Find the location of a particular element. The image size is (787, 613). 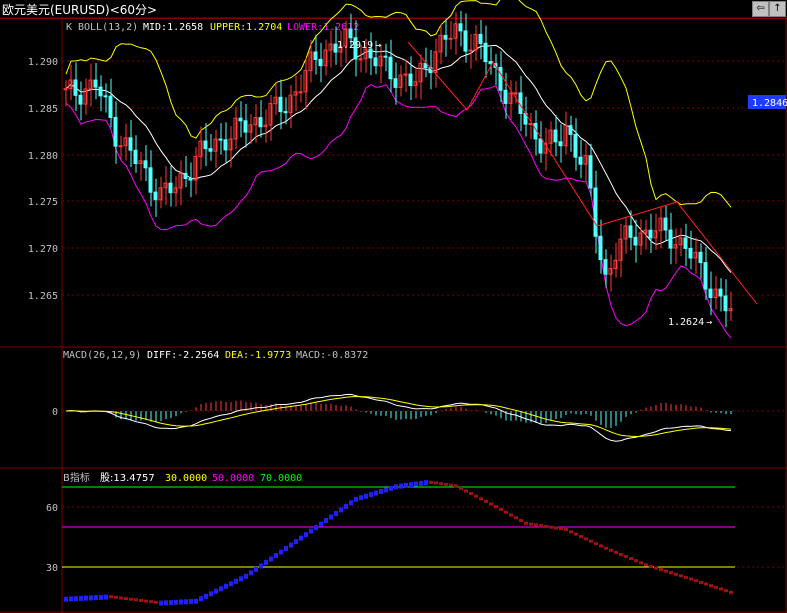

b-tick: 30 is located at coordinates (52, 568).